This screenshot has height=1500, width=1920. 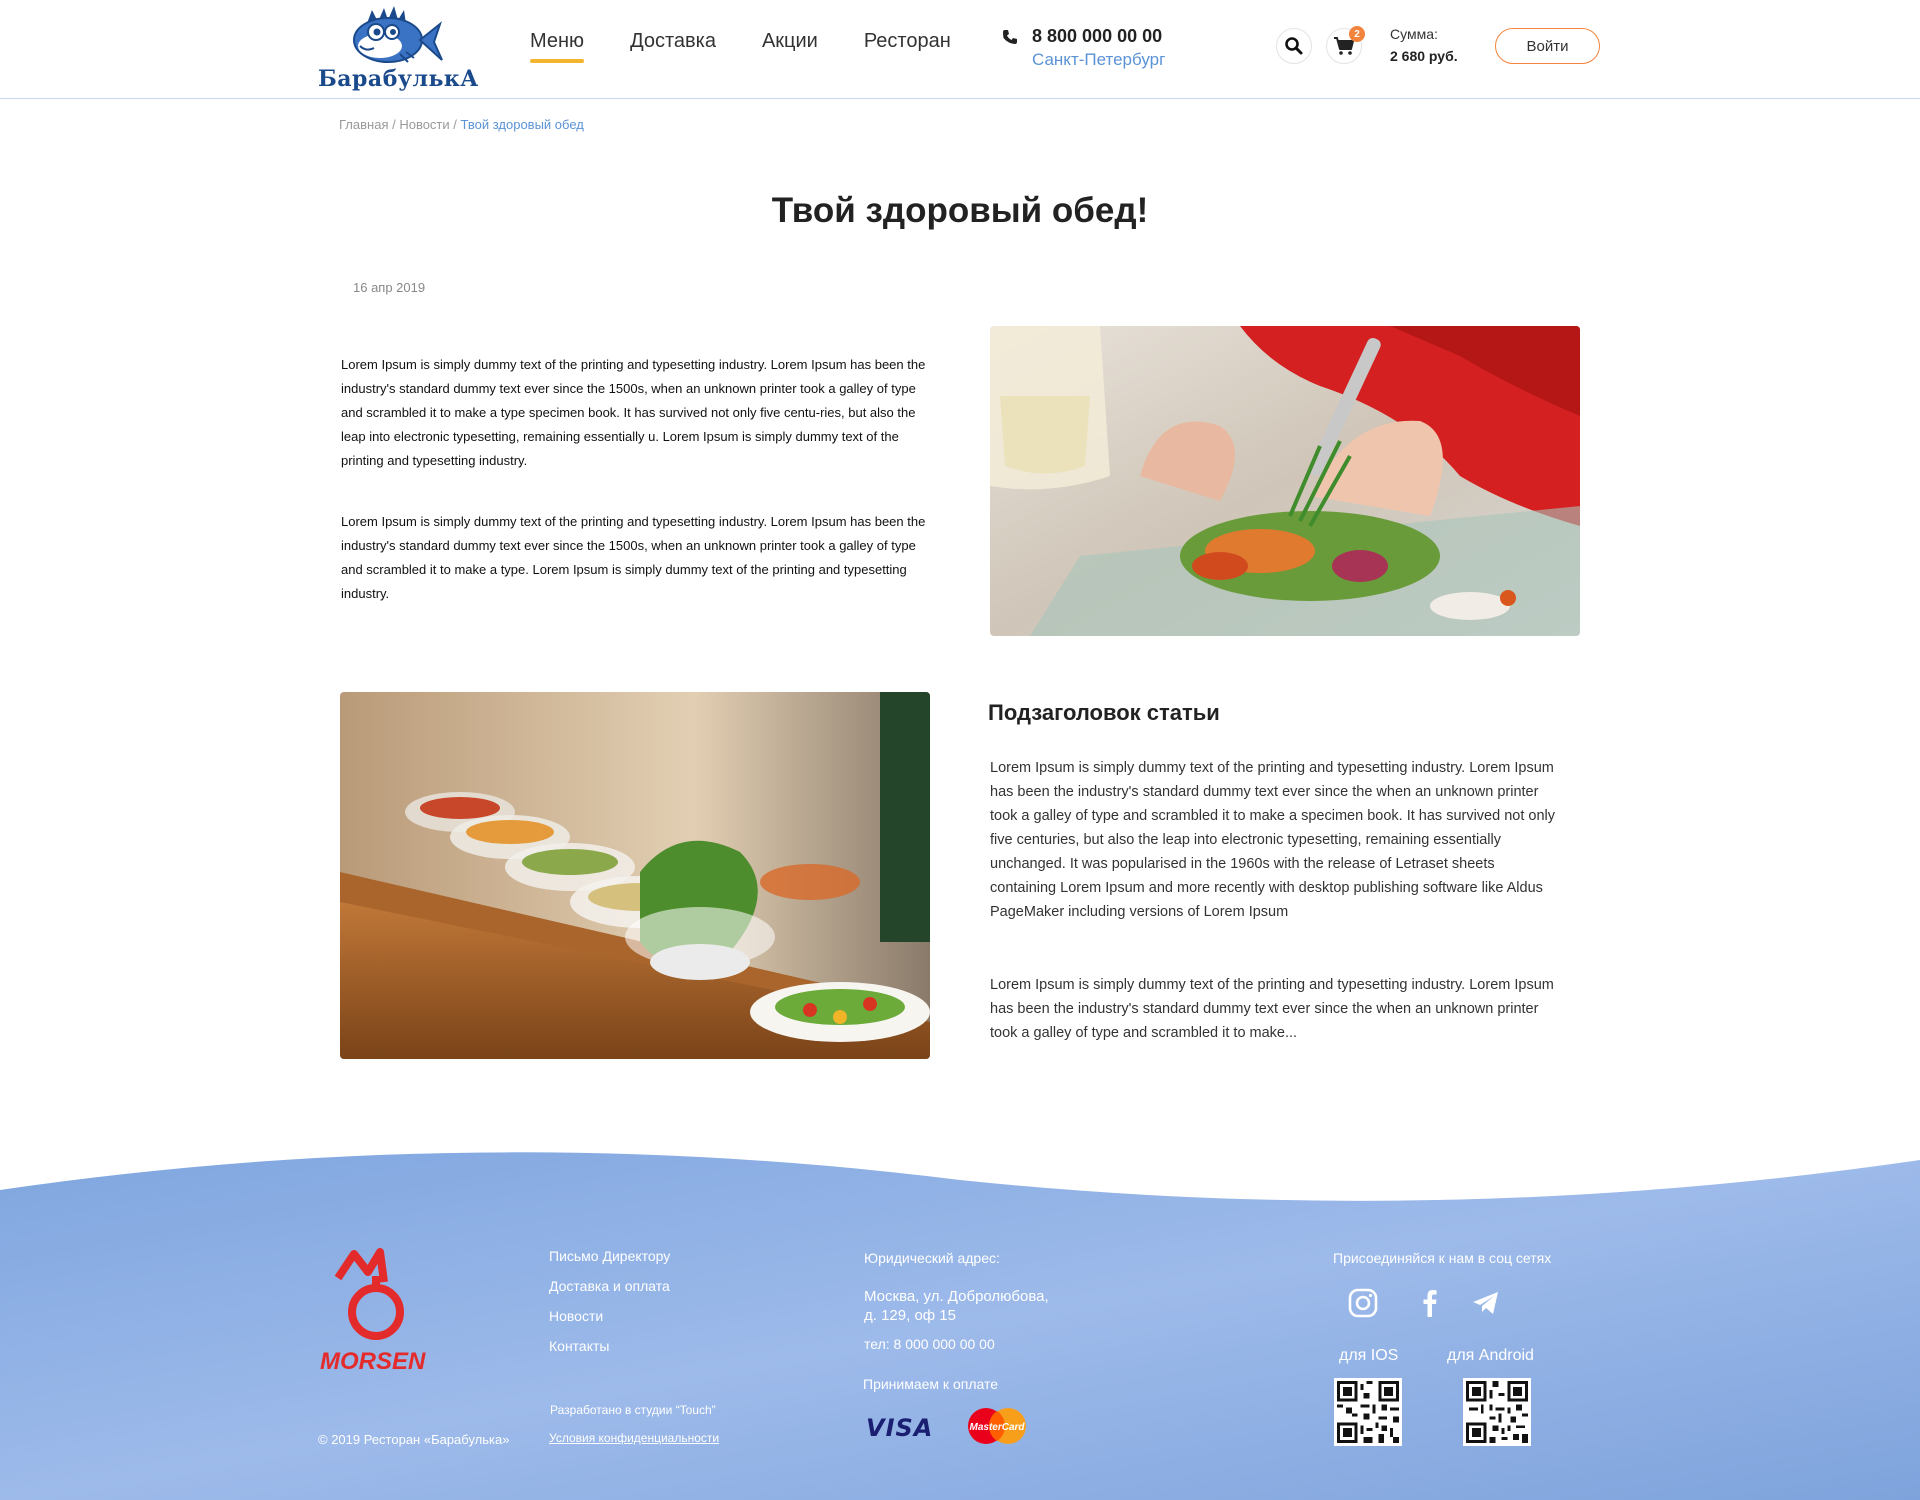 I want to click on nav-delivery: Доставка, so click(x=673, y=45).